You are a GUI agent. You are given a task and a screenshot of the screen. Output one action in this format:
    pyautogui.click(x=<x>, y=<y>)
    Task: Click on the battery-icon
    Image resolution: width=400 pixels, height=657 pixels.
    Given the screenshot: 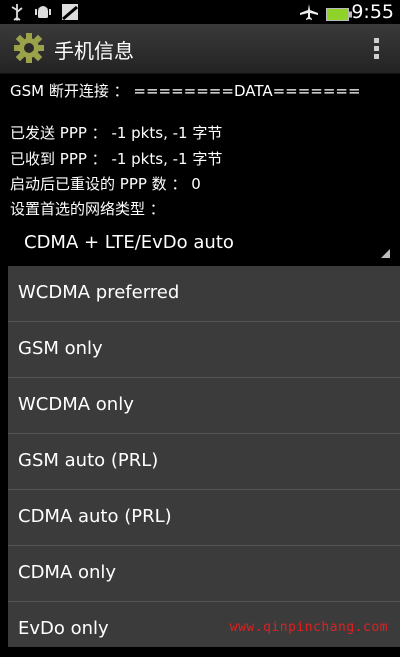 What is the action you would take?
    pyautogui.click(x=339, y=15)
    